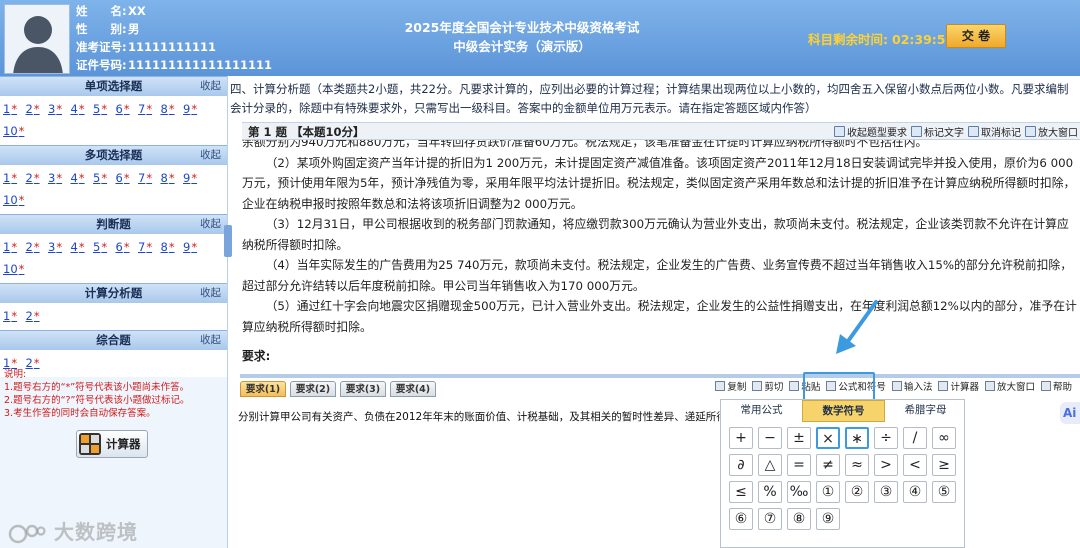  What do you see at coordinates (37, 39) in the screenshot?
I see `candidate-photo` at bounding box center [37, 39].